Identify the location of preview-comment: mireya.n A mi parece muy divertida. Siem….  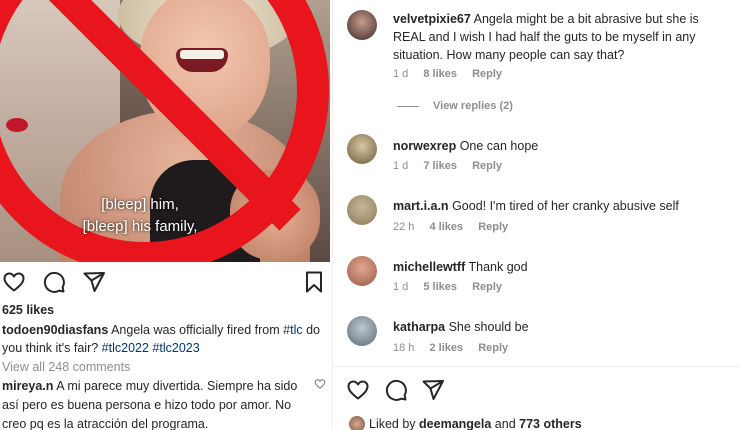
(157, 403).